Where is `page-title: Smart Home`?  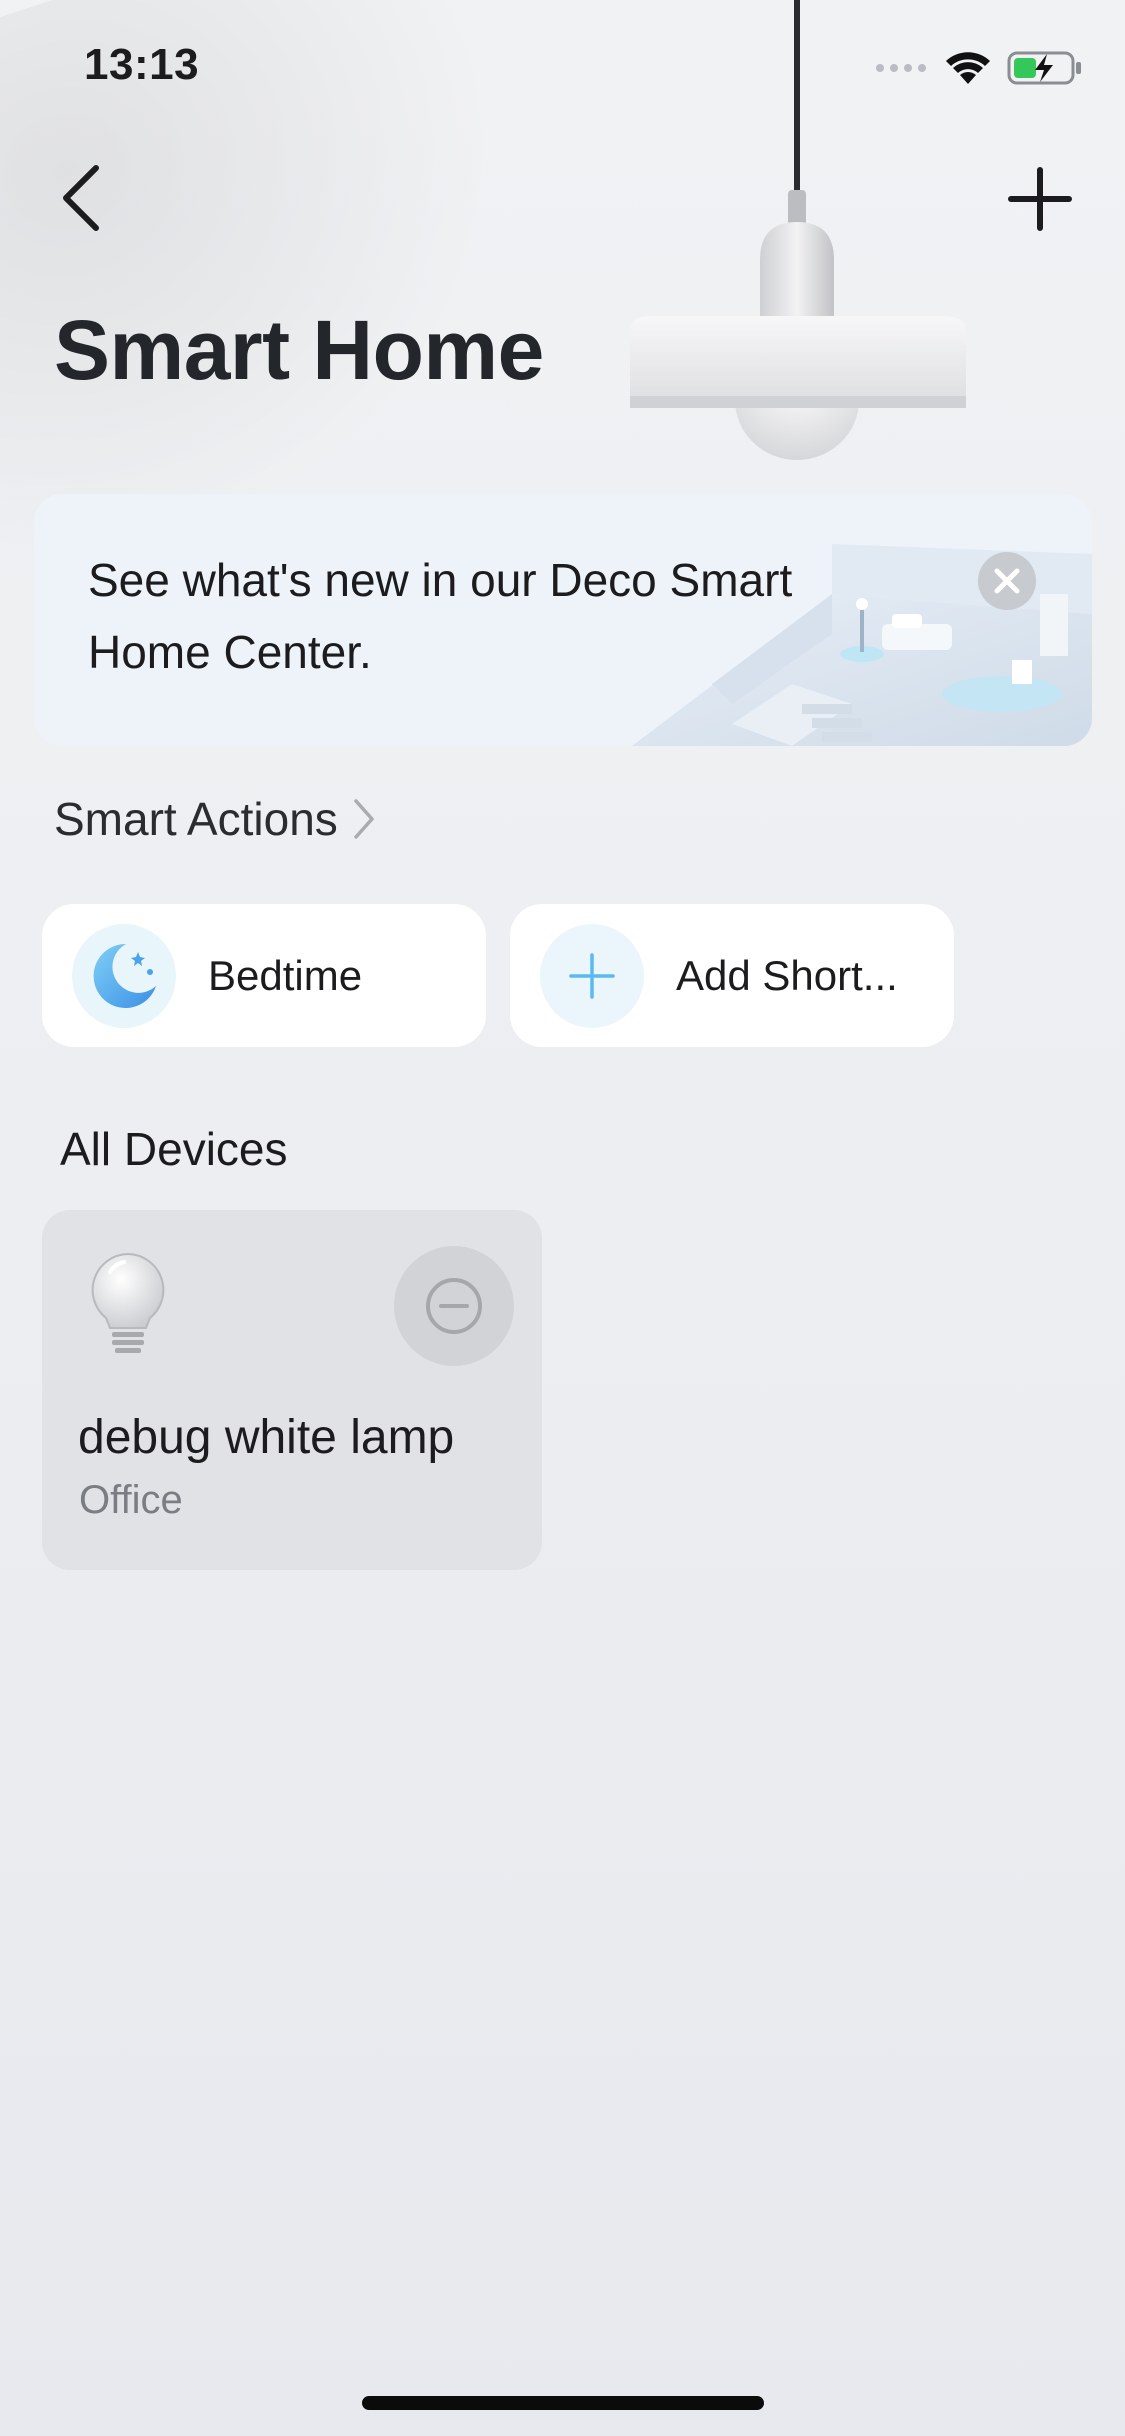 page-title: Smart Home is located at coordinates (299, 350).